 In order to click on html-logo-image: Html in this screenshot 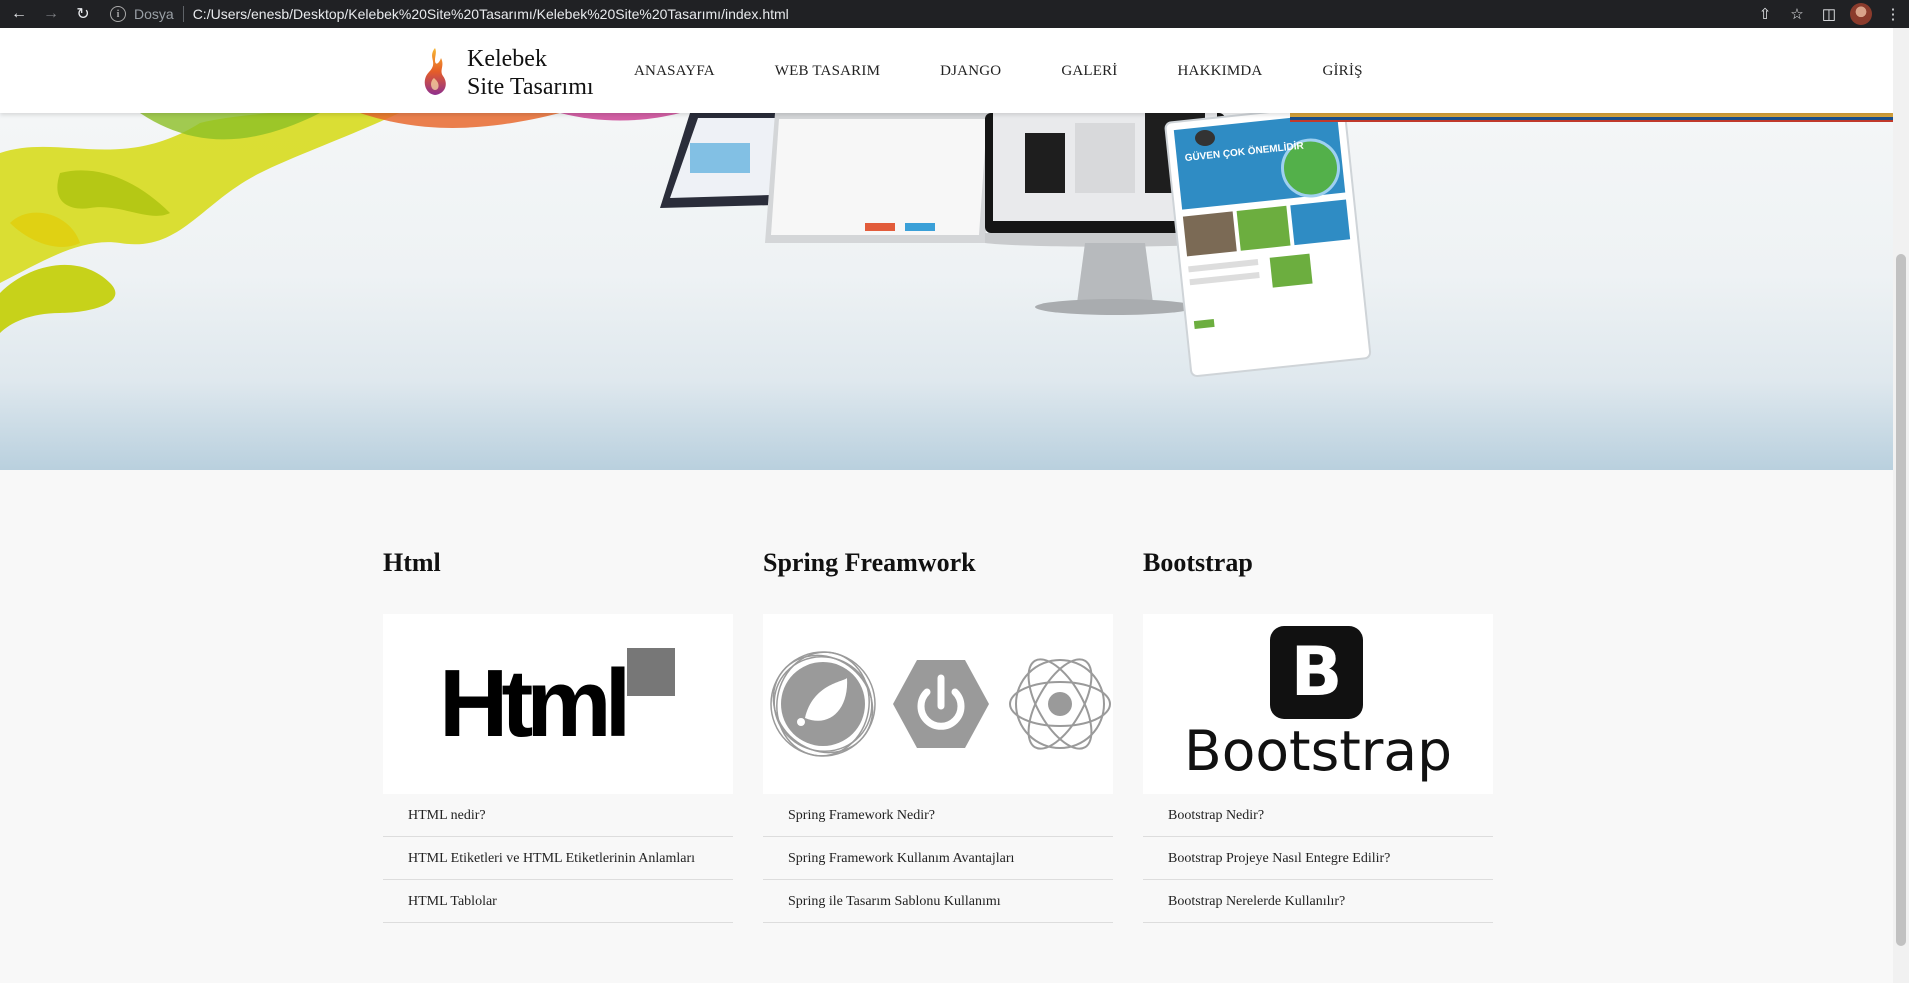, I will do `click(558, 704)`.